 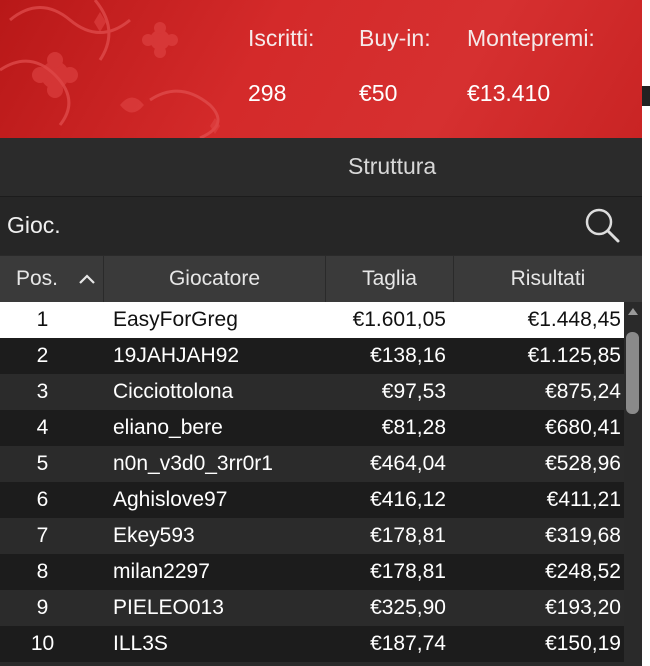 I want to click on row-player: milan2297, so click(x=161, y=571).